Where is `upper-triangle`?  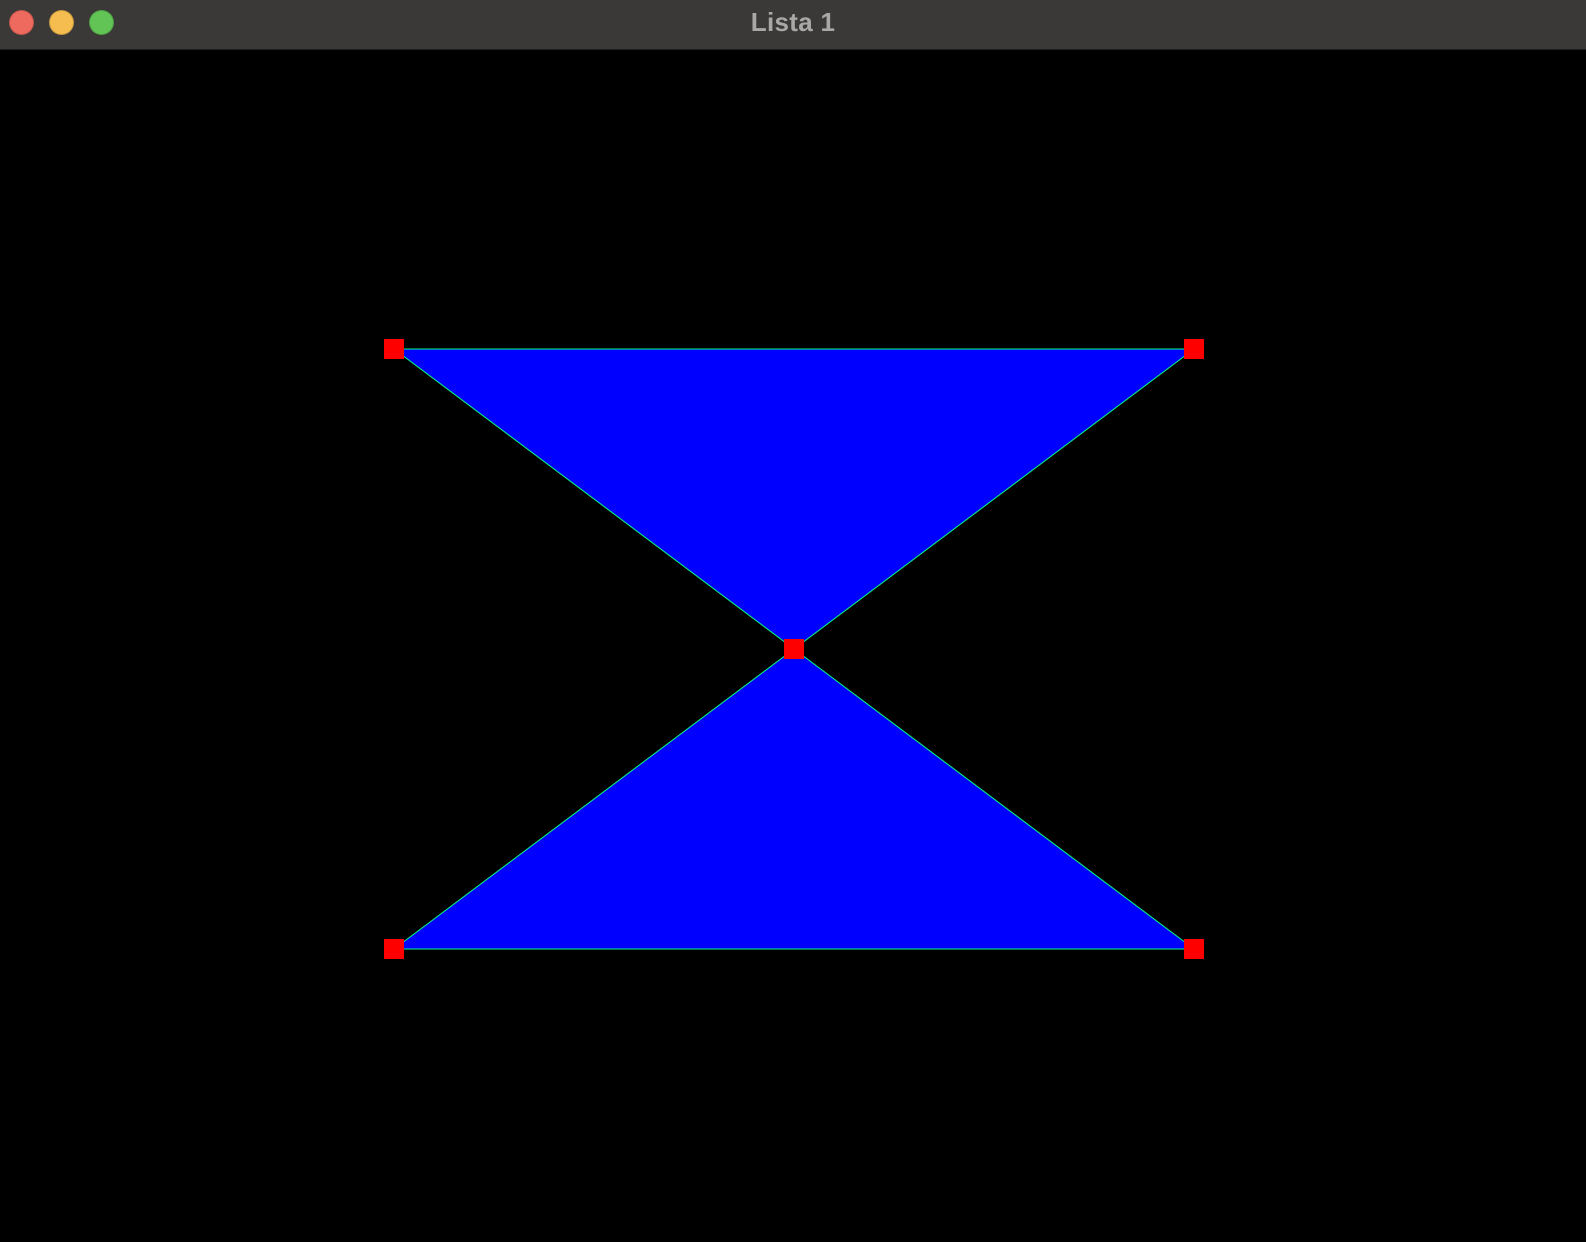
upper-triangle is located at coordinates (794, 499).